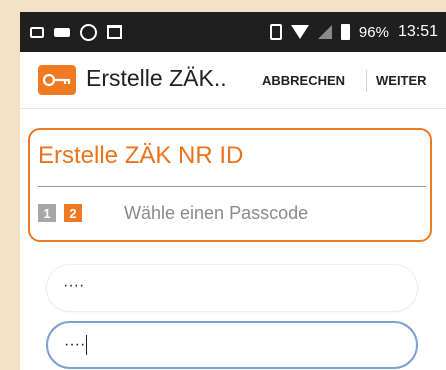 The height and width of the screenshot is (370, 446). Describe the element at coordinates (73, 213) in the screenshot. I see `step-indicator-2: 2` at that location.